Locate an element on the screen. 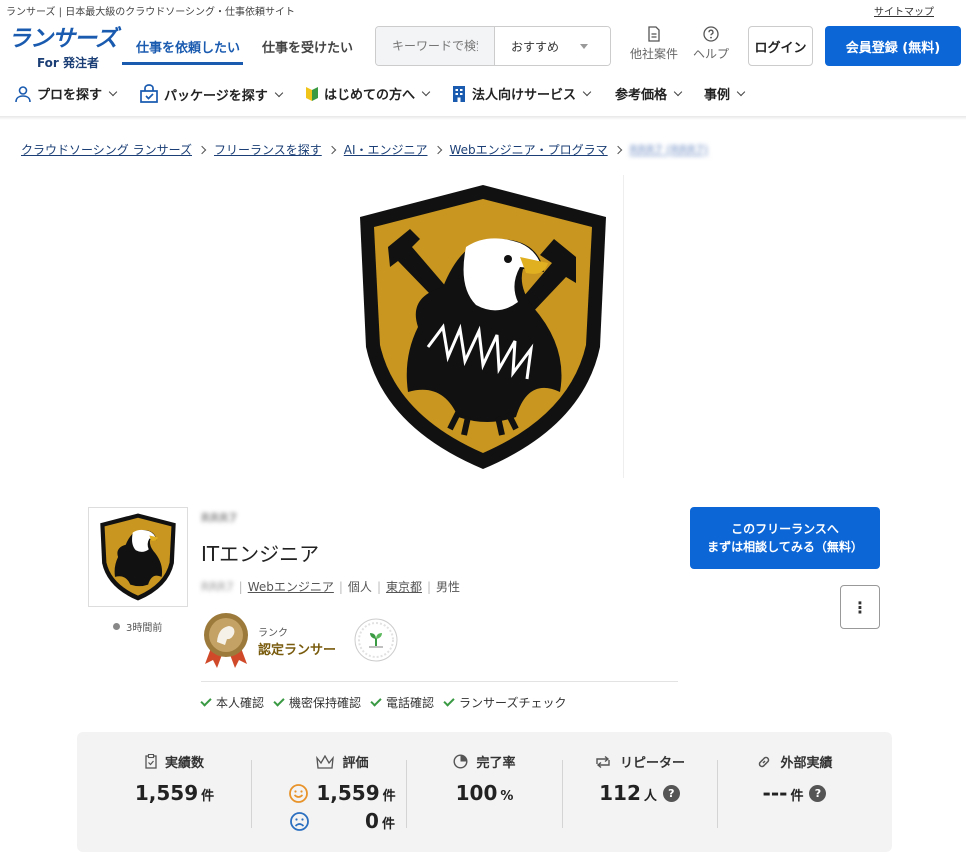 The width and height of the screenshot is (966, 852). nav-find-package-label: パッケージを探す is located at coordinates (216, 96).